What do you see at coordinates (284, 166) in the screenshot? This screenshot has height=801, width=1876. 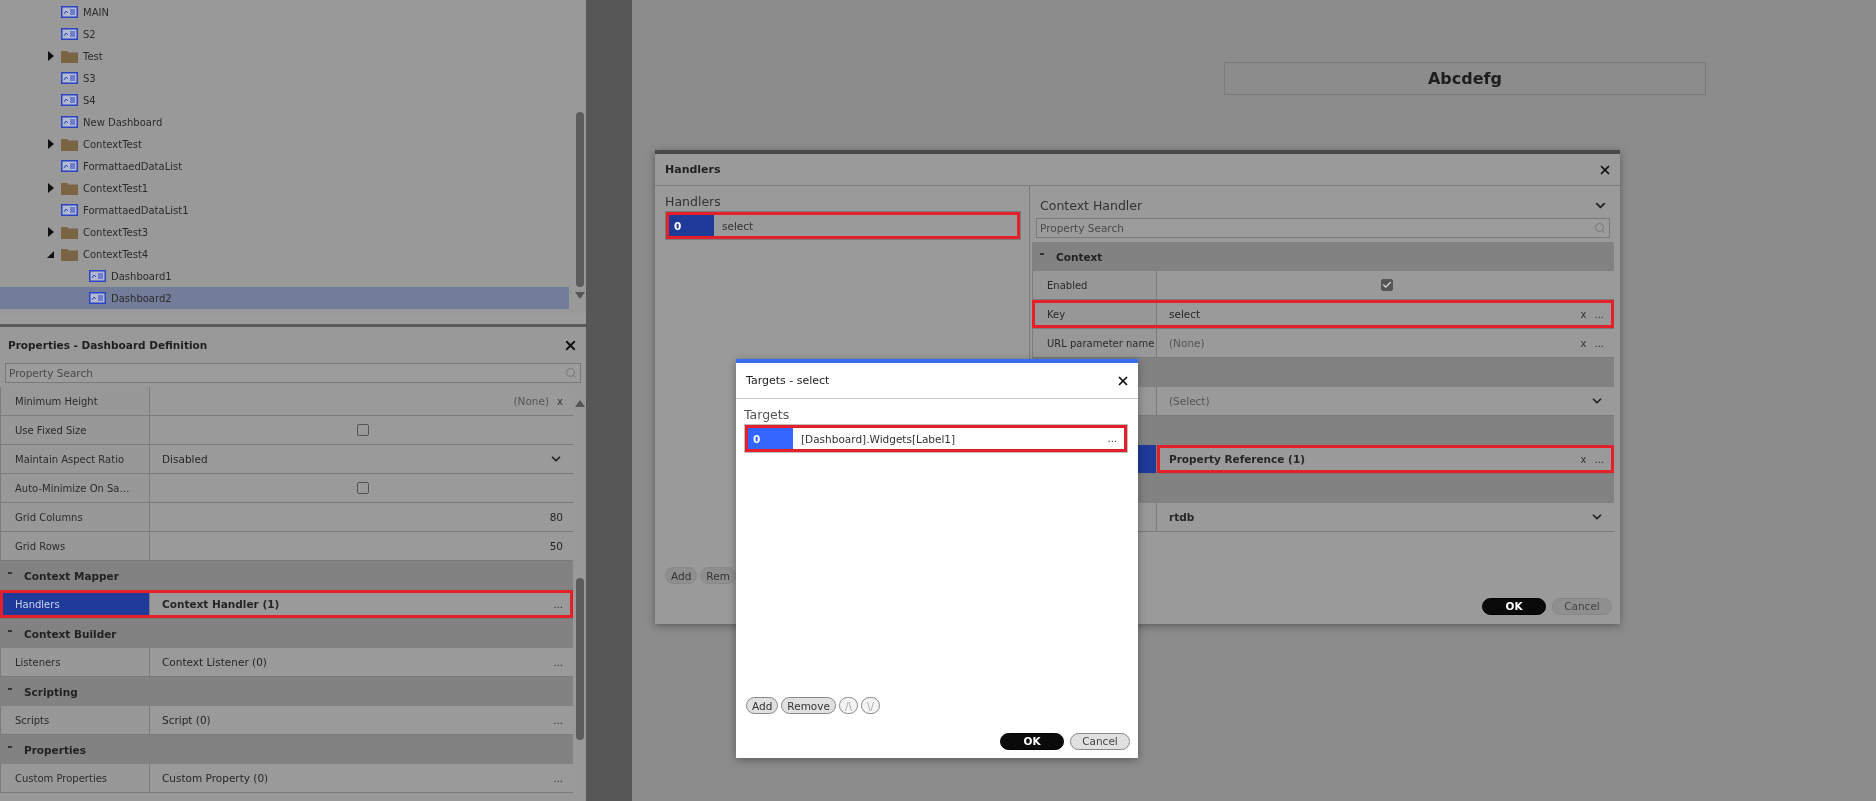 I see `tree-item: FormattaedDataList` at bounding box center [284, 166].